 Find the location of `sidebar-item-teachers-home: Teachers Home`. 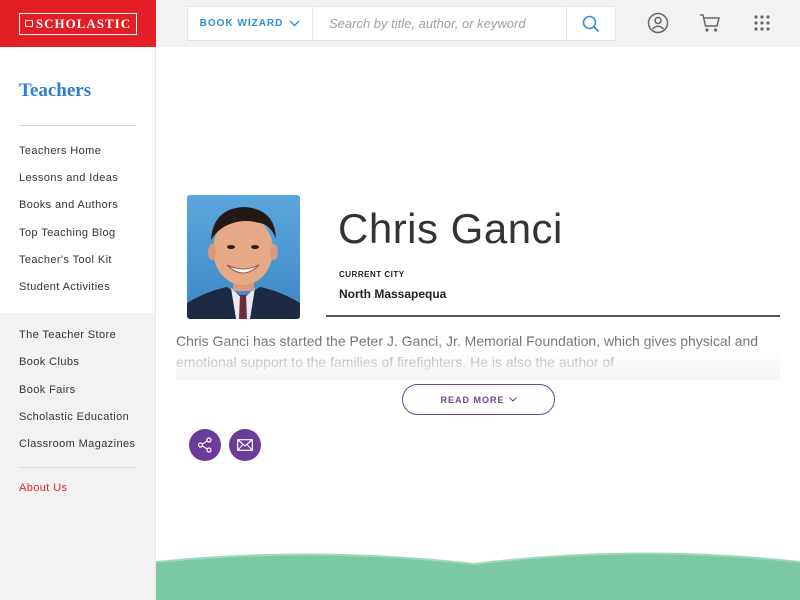

sidebar-item-teachers-home: Teachers Home is located at coordinates (60, 151).